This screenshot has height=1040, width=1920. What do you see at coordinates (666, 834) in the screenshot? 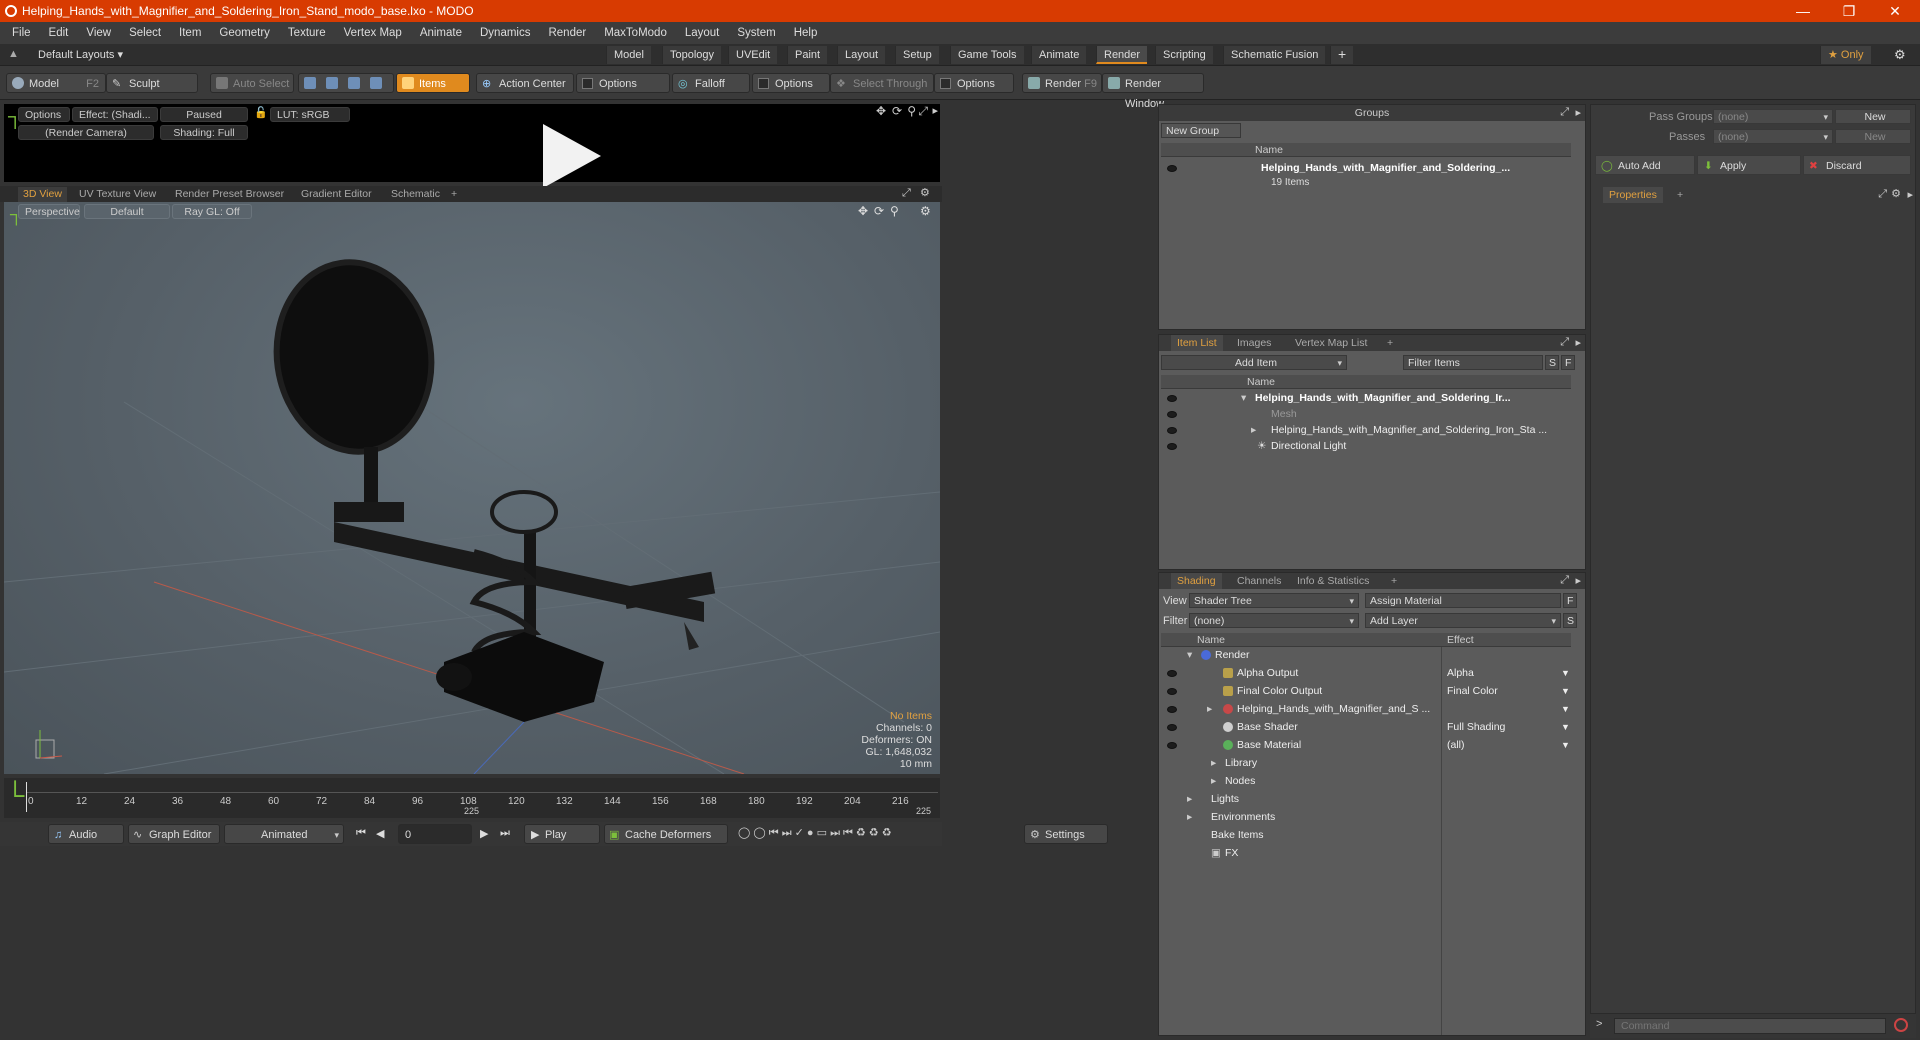
I see `cache-deformers-button: ▣ Cache Deformers` at bounding box center [666, 834].